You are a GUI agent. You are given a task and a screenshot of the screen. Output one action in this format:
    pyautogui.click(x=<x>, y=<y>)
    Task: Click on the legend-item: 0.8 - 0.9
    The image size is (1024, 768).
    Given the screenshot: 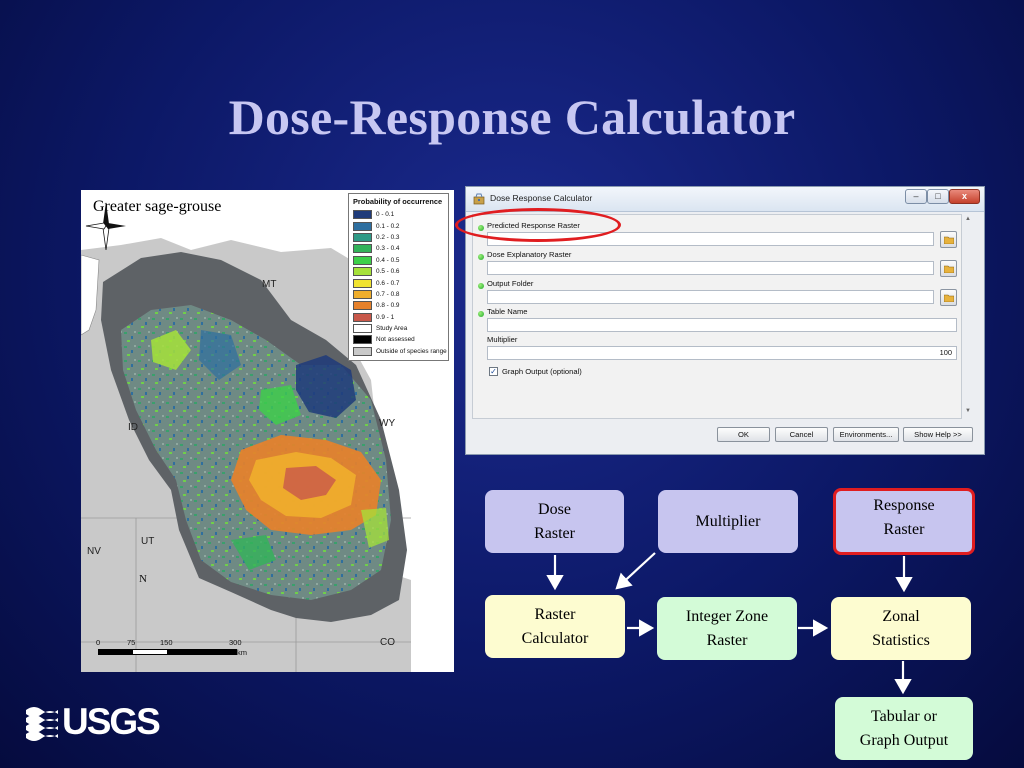 What is the action you would take?
    pyautogui.click(x=398, y=305)
    